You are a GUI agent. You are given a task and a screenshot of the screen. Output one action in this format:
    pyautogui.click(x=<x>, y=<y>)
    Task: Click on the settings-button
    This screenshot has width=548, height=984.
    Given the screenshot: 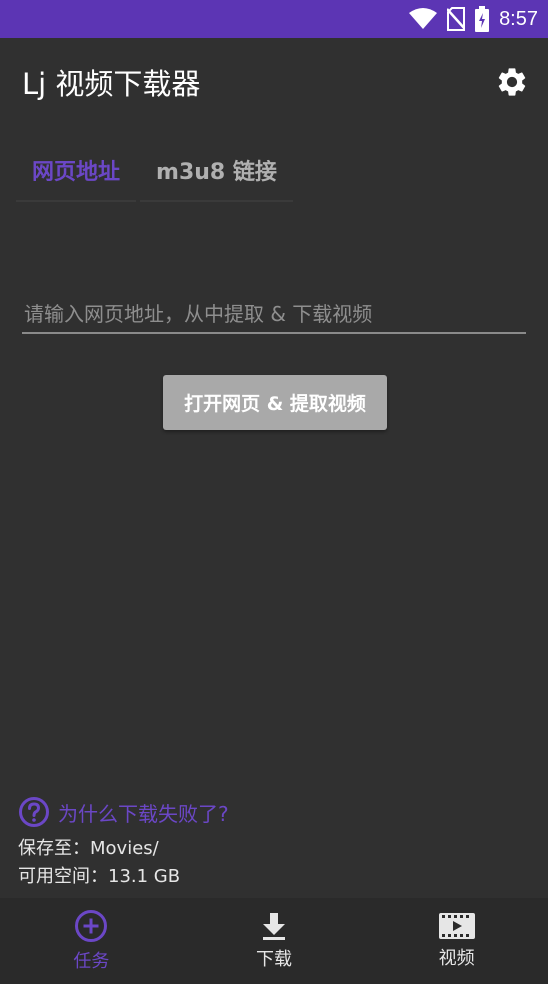 What is the action you would take?
    pyautogui.click(x=512, y=82)
    